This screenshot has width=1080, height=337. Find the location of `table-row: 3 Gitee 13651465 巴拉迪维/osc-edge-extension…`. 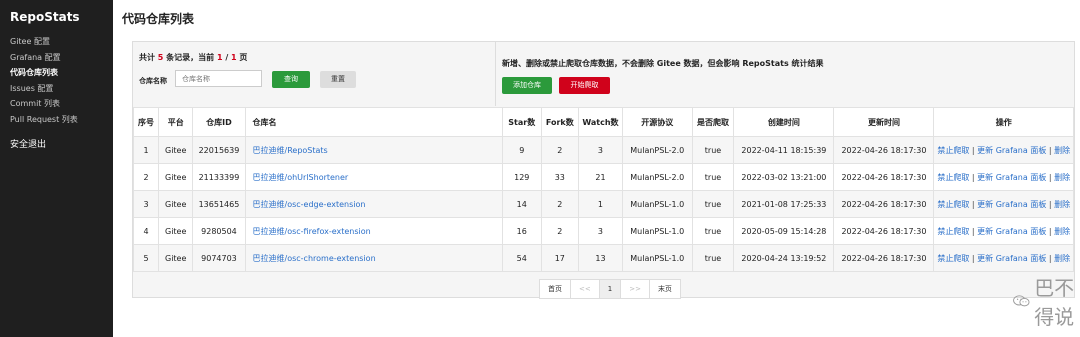

table-row: 3 Gitee 13651465 巴拉迪维/osc-edge-extension… is located at coordinates (603, 204).